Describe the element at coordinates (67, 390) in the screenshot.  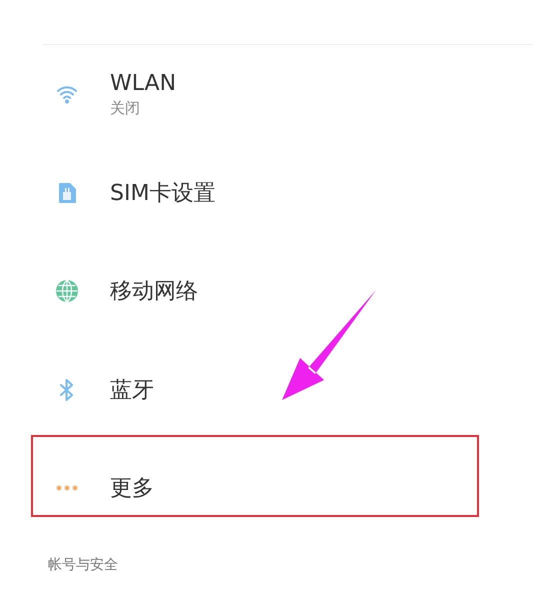
I see `bluetooth-icon` at that location.